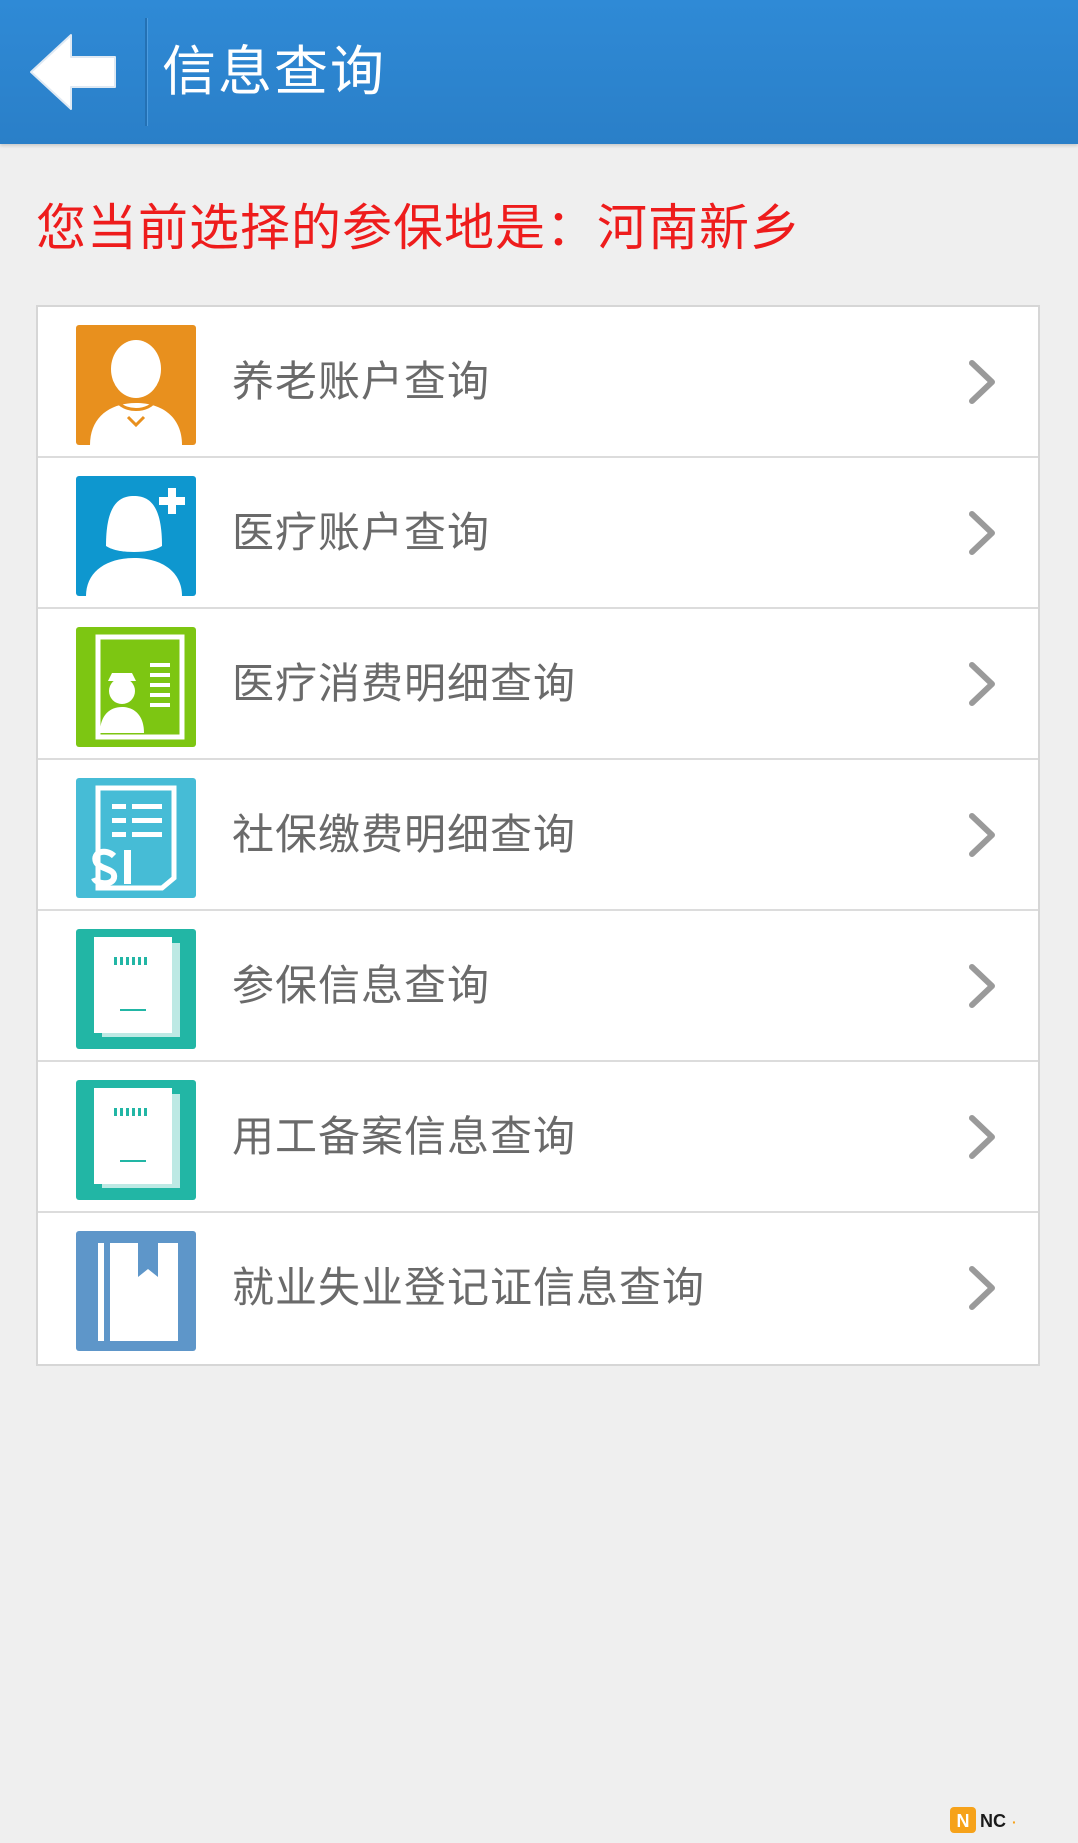 The image size is (1078, 1843). I want to click on menu-item-label: 养老账户查询, so click(361, 381).